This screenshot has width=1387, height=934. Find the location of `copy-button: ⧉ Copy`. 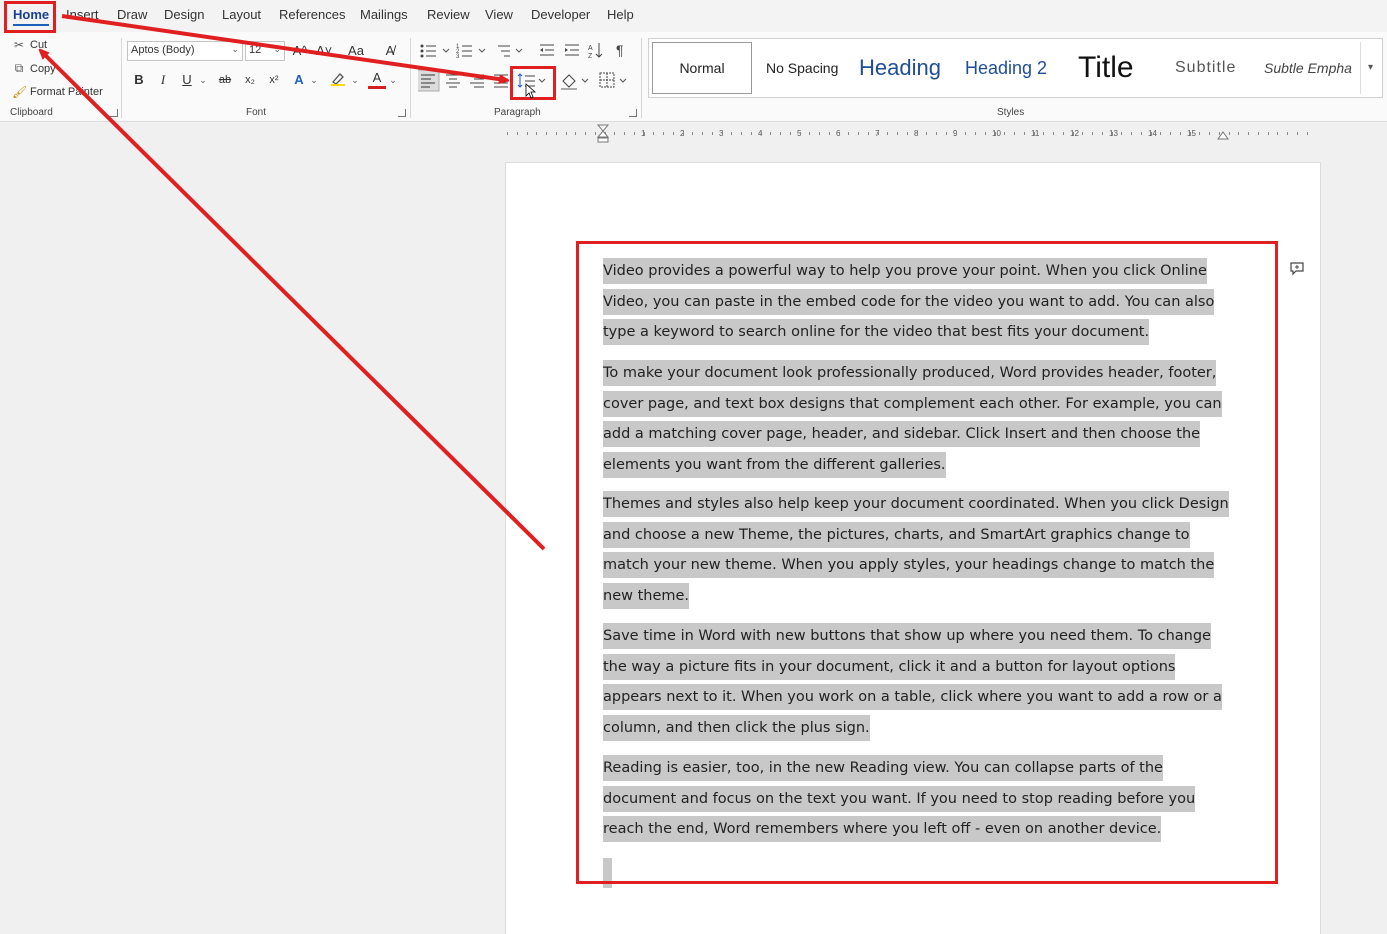

copy-button: ⧉ Copy is located at coordinates (34, 68).